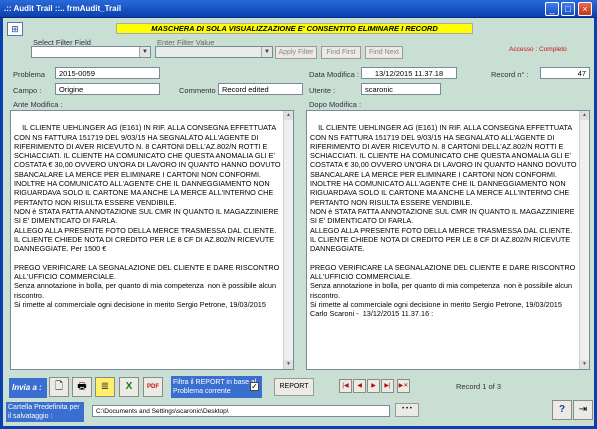  Describe the element at coordinates (107, 73) in the screenshot. I see `problema-field: 2015-0059` at that location.